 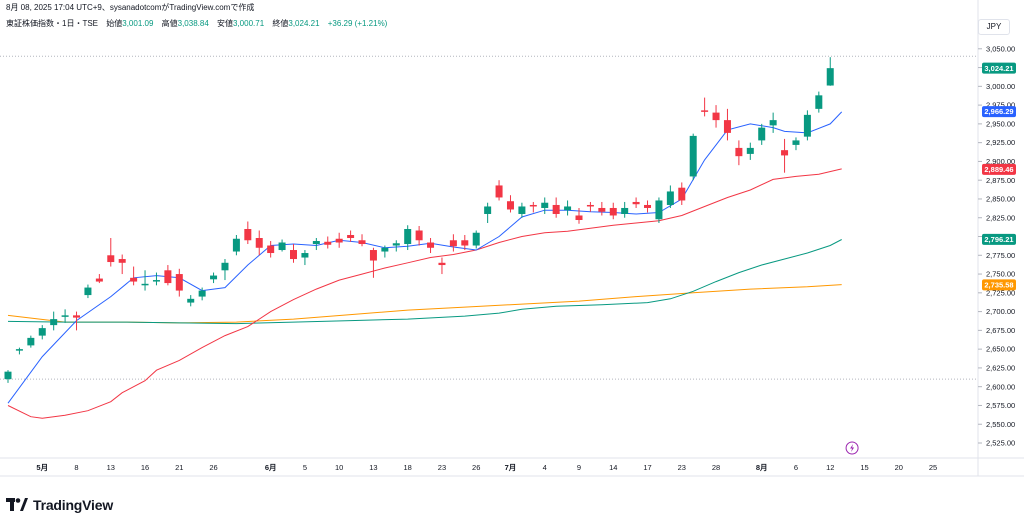 I want to click on y-tick-label: 2,950.00, so click(x=1000, y=123).